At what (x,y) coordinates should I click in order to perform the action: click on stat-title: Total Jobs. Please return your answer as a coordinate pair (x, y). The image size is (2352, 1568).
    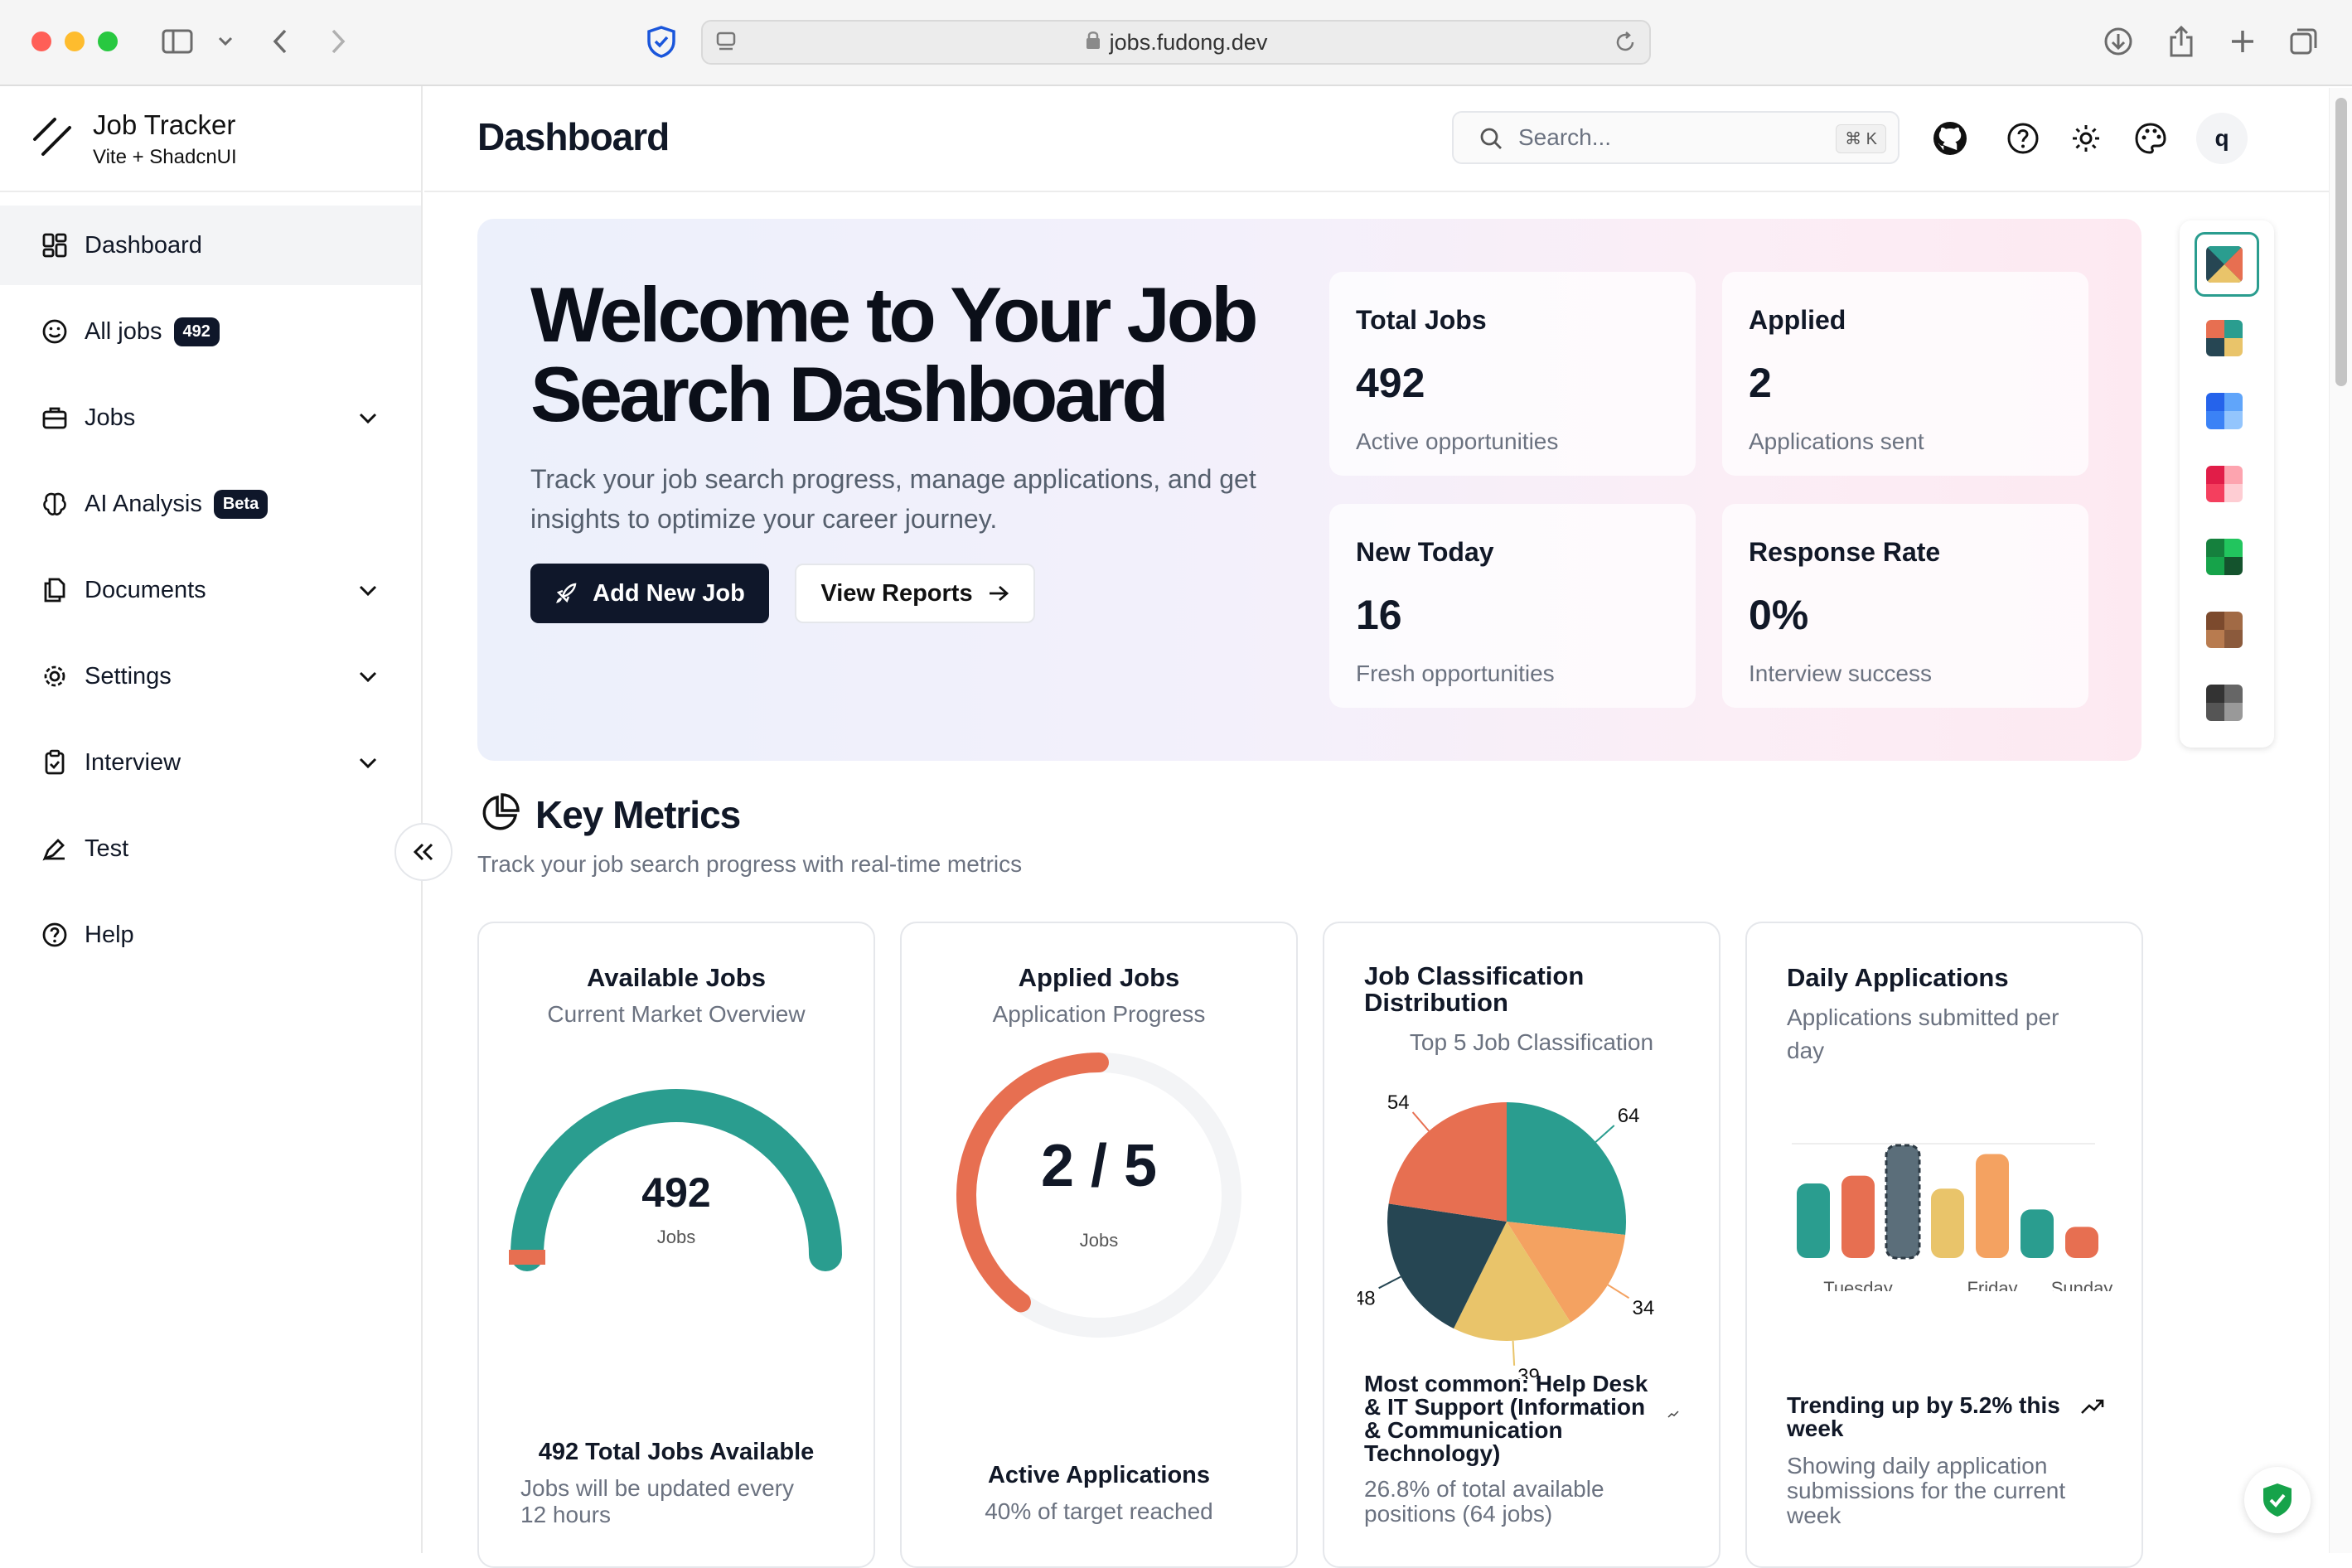
    Looking at the image, I should click on (1421, 320).